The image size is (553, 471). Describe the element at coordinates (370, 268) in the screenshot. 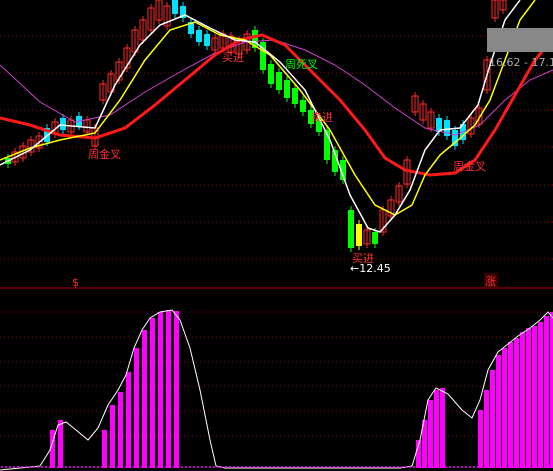

I see `annotation-low-price: ←12.45` at that location.